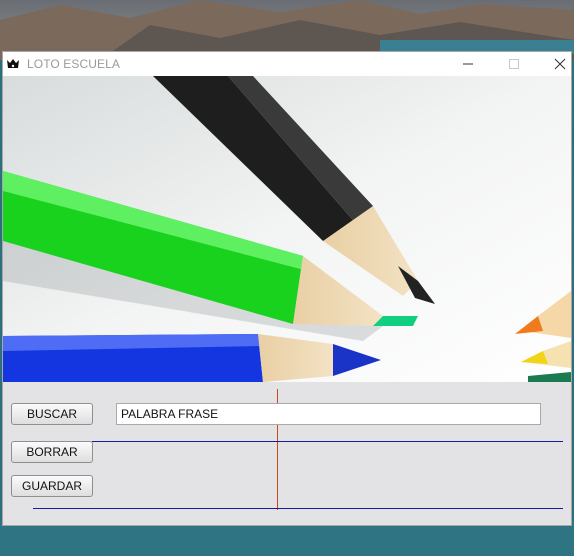 The image size is (574, 556). I want to click on horizontal-guide-line-top, so click(327, 441).